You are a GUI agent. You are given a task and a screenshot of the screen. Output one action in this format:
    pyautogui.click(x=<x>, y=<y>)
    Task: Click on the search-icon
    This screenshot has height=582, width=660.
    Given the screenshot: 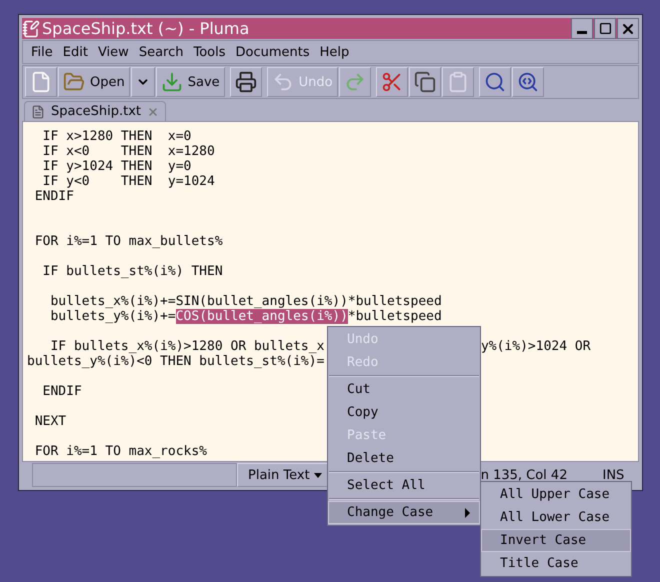 What is the action you would take?
    pyautogui.click(x=495, y=82)
    